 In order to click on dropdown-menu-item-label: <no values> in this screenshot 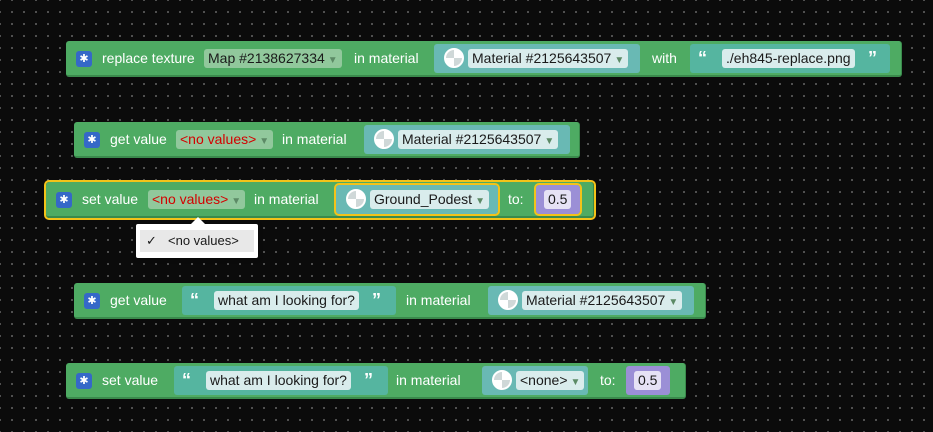, I will do `click(203, 240)`.